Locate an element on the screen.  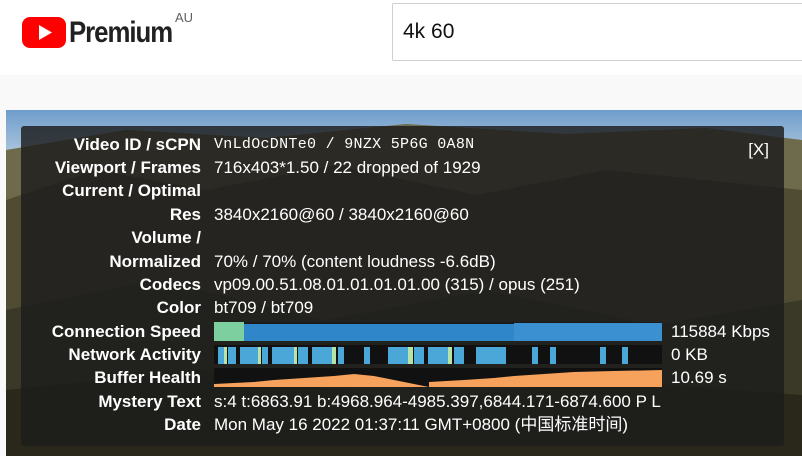
stats-label: Color is located at coordinates (178, 307).